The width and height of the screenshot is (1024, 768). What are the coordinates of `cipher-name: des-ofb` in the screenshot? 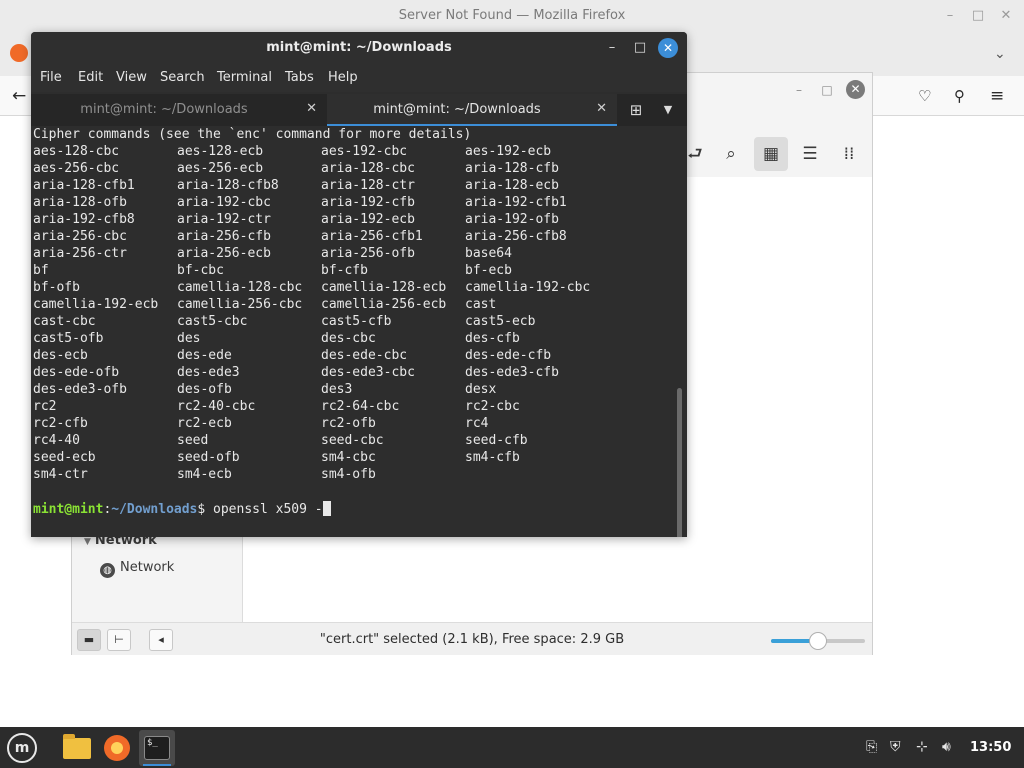 It's located at (204, 389).